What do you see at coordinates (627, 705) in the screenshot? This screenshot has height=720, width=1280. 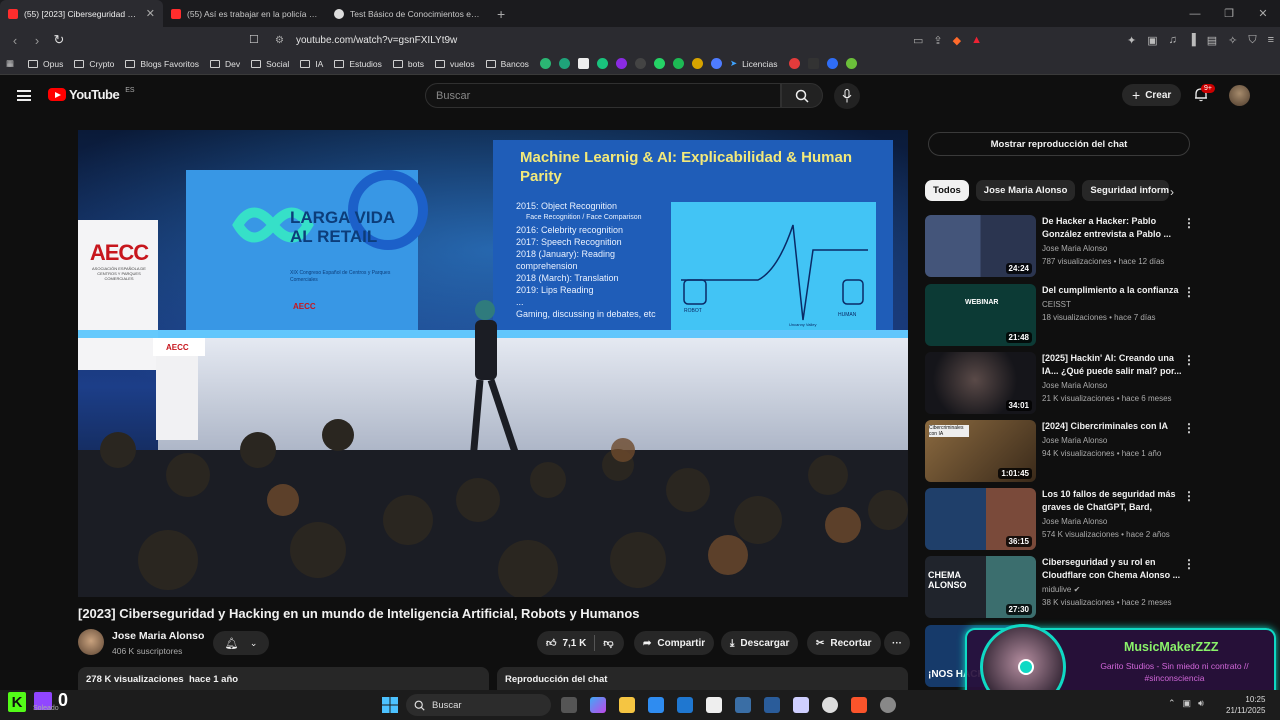 I see `file-explorer-icon` at bounding box center [627, 705].